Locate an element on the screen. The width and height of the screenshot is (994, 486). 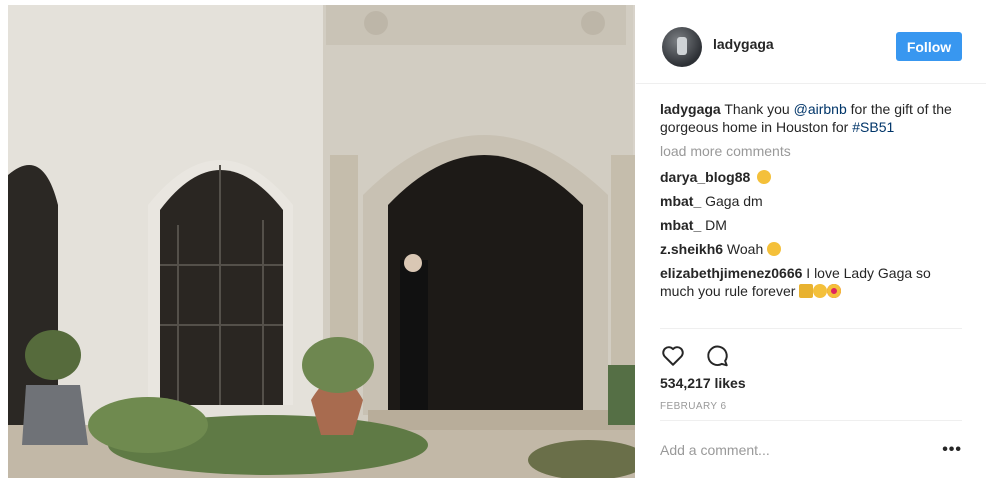
heart-eyes-face-icon is located at coordinates (834, 291).